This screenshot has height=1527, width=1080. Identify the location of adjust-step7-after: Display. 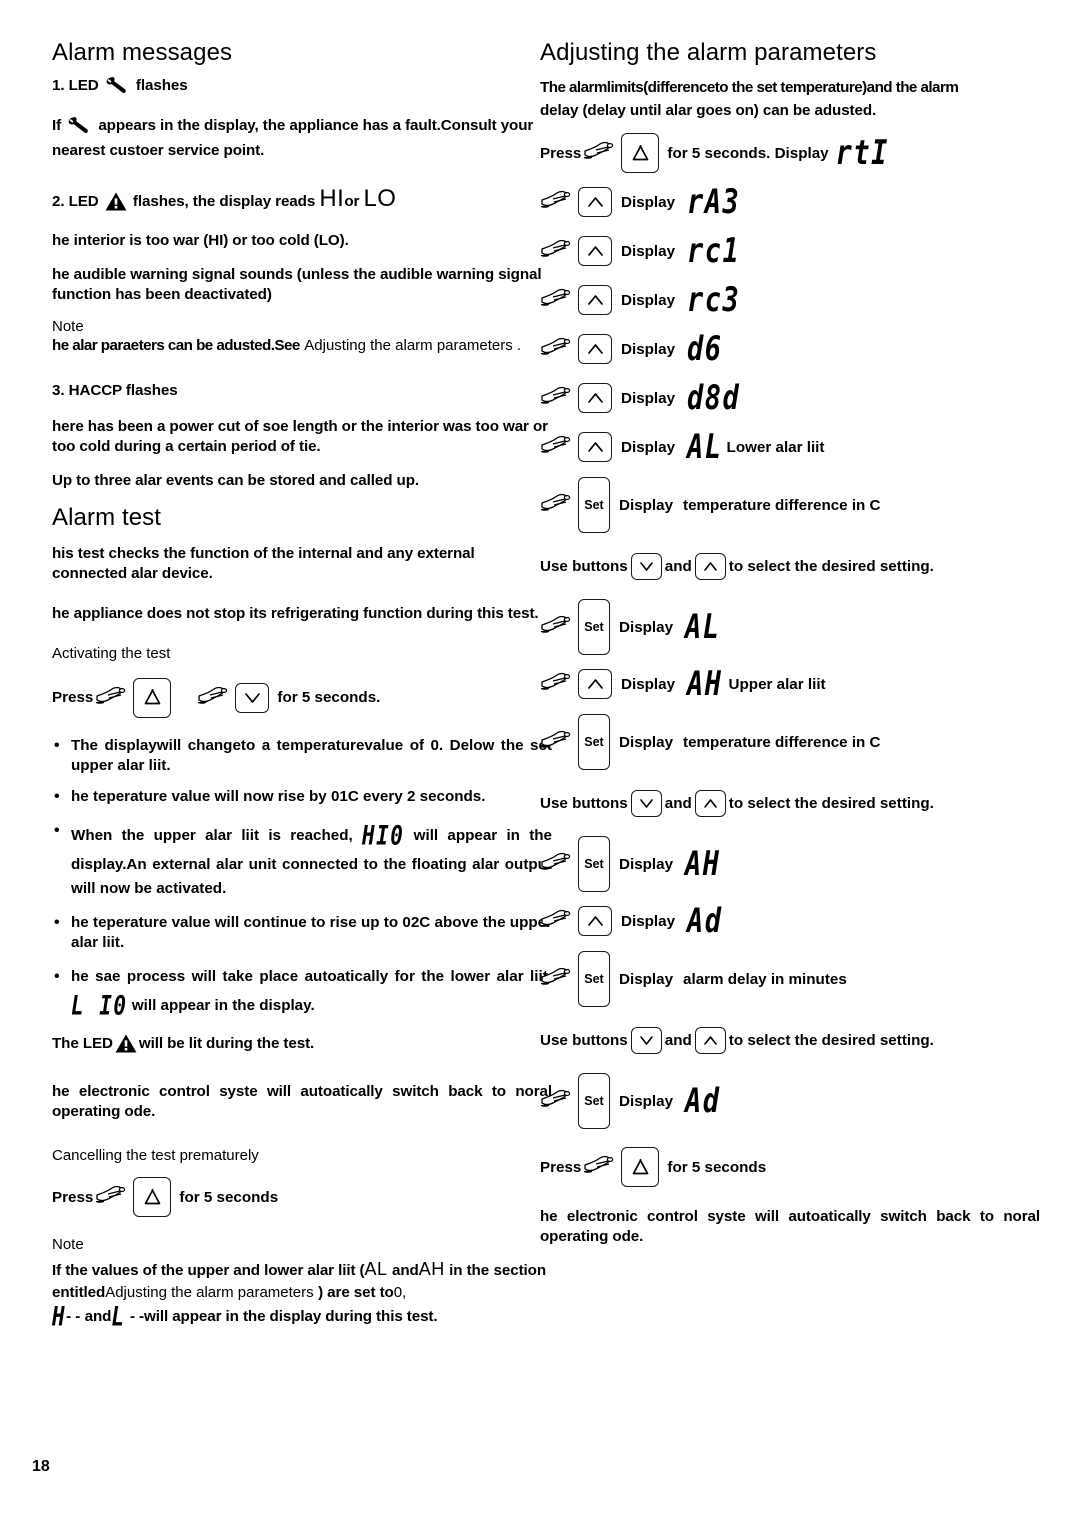
(646, 505).